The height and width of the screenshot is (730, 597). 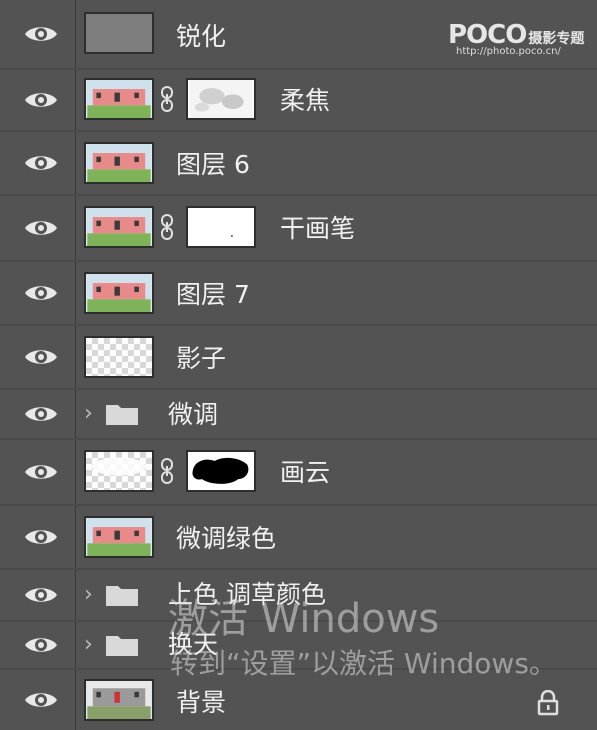 What do you see at coordinates (201, 37) in the screenshot?
I see `layer-name: 锐化` at bounding box center [201, 37].